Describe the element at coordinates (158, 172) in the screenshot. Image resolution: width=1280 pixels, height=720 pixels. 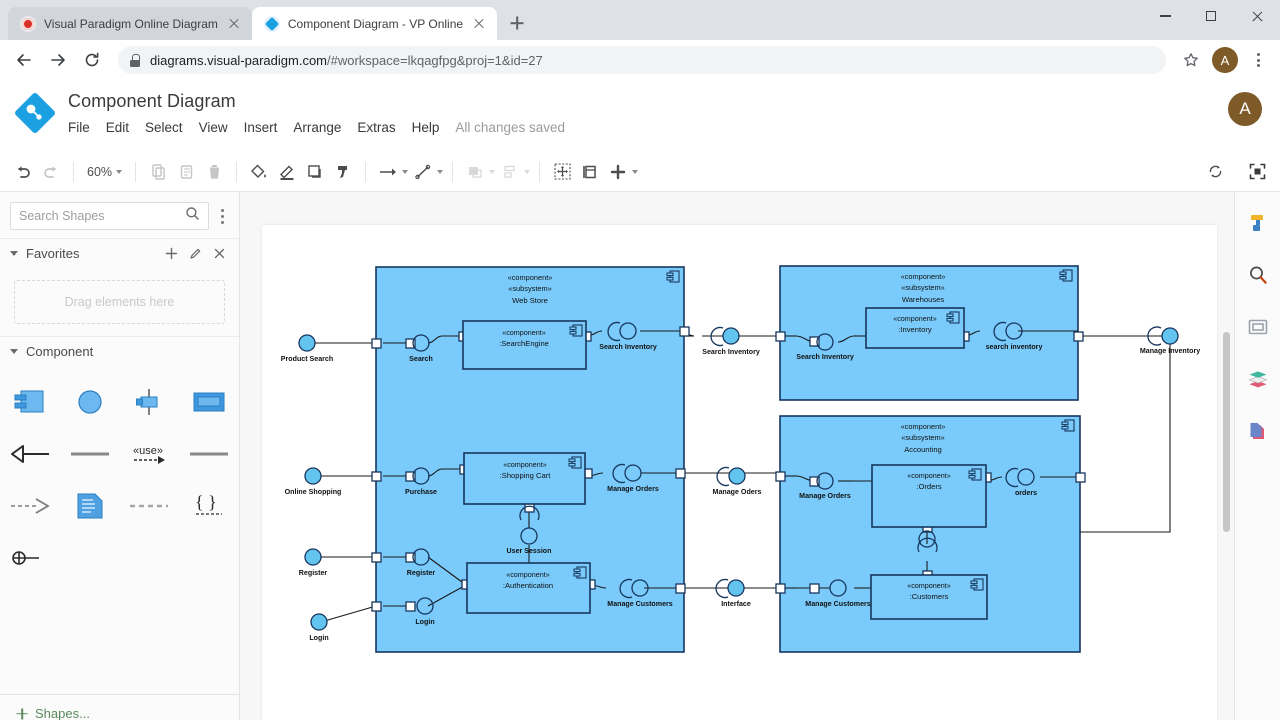
I see `copy-button` at that location.